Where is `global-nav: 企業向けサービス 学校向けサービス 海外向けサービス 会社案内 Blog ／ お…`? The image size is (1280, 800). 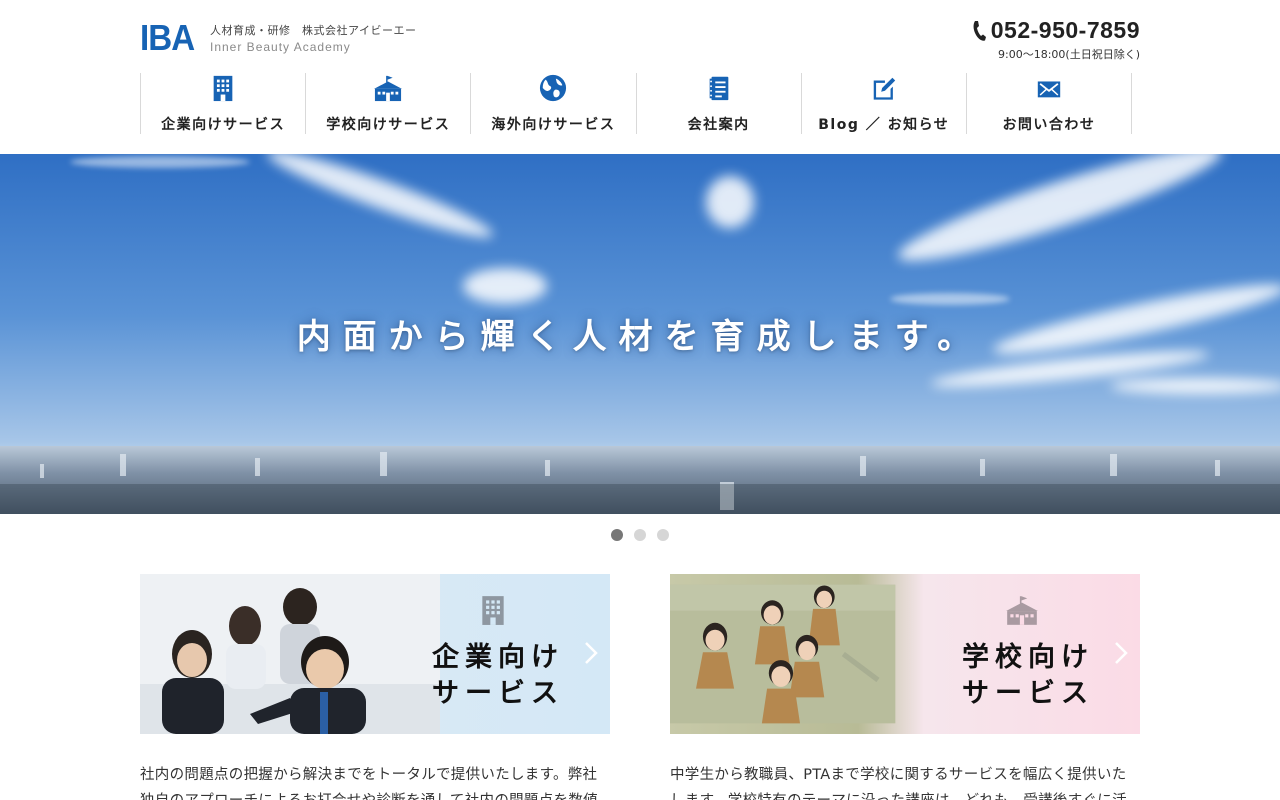 global-nav: 企業向けサービス 学校向けサービス 海外向けサービス 会社案内 Blog ／ お… is located at coordinates (636, 103).